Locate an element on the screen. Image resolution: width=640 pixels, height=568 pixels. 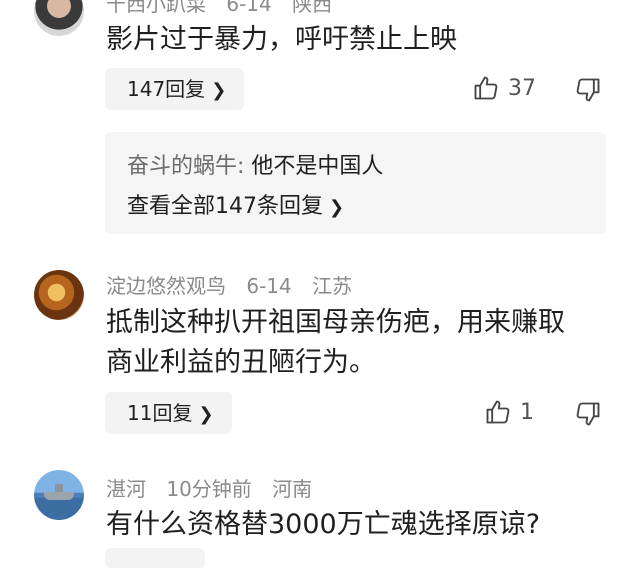
comment-text-line: 抵制这种扒开祖国母亲伤疤，用来赚取 is located at coordinates (335, 322).